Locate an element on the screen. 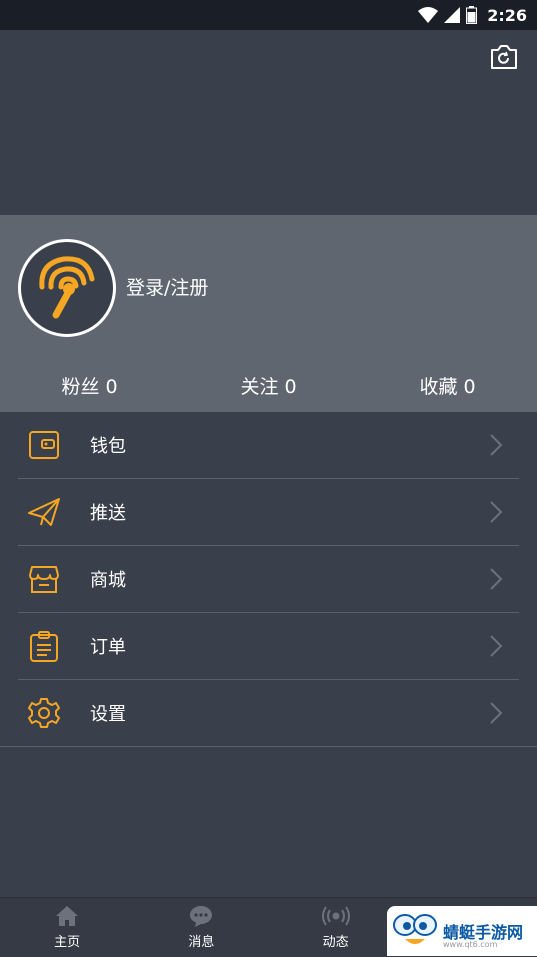 This screenshot has height=957, width=537. stat-favorites-label: 收藏 is located at coordinates (438, 386).